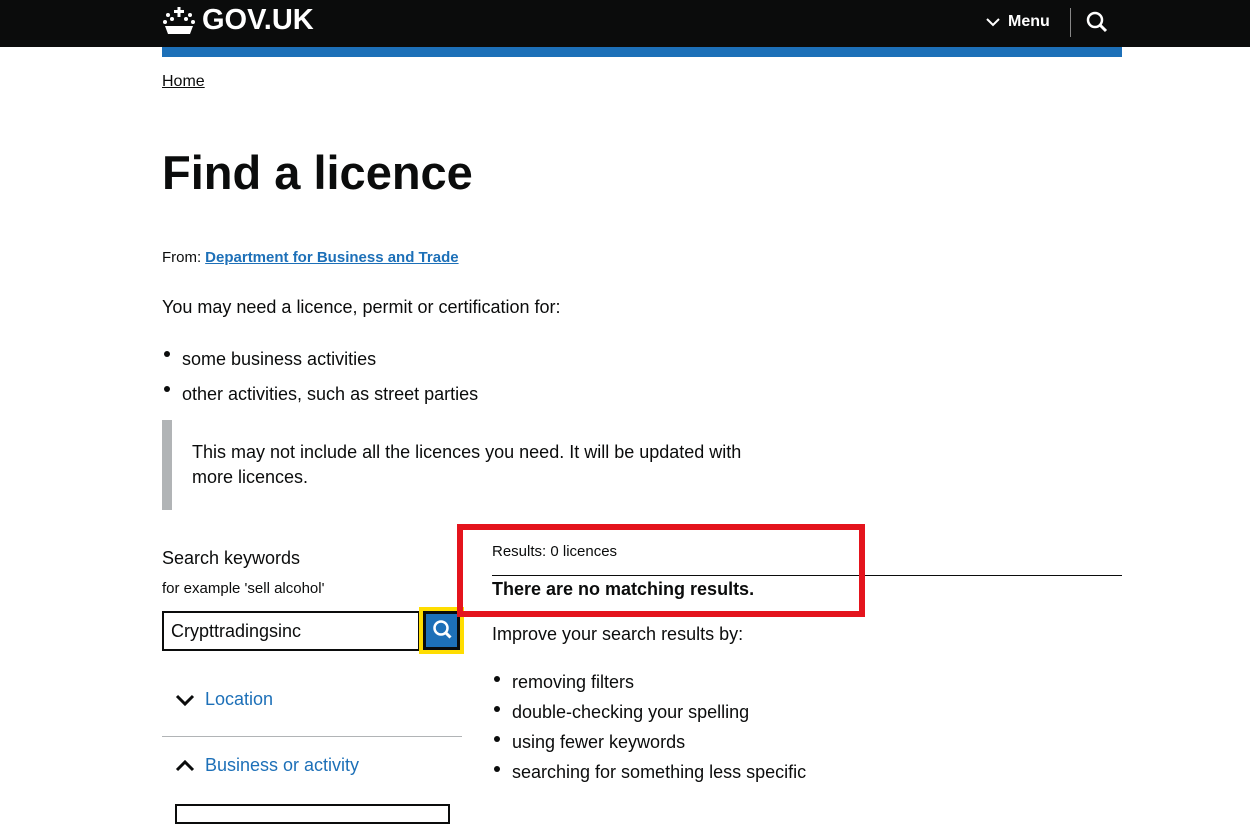  Describe the element at coordinates (183, 82) in the screenshot. I see `breadcrumb-home: Home` at that location.